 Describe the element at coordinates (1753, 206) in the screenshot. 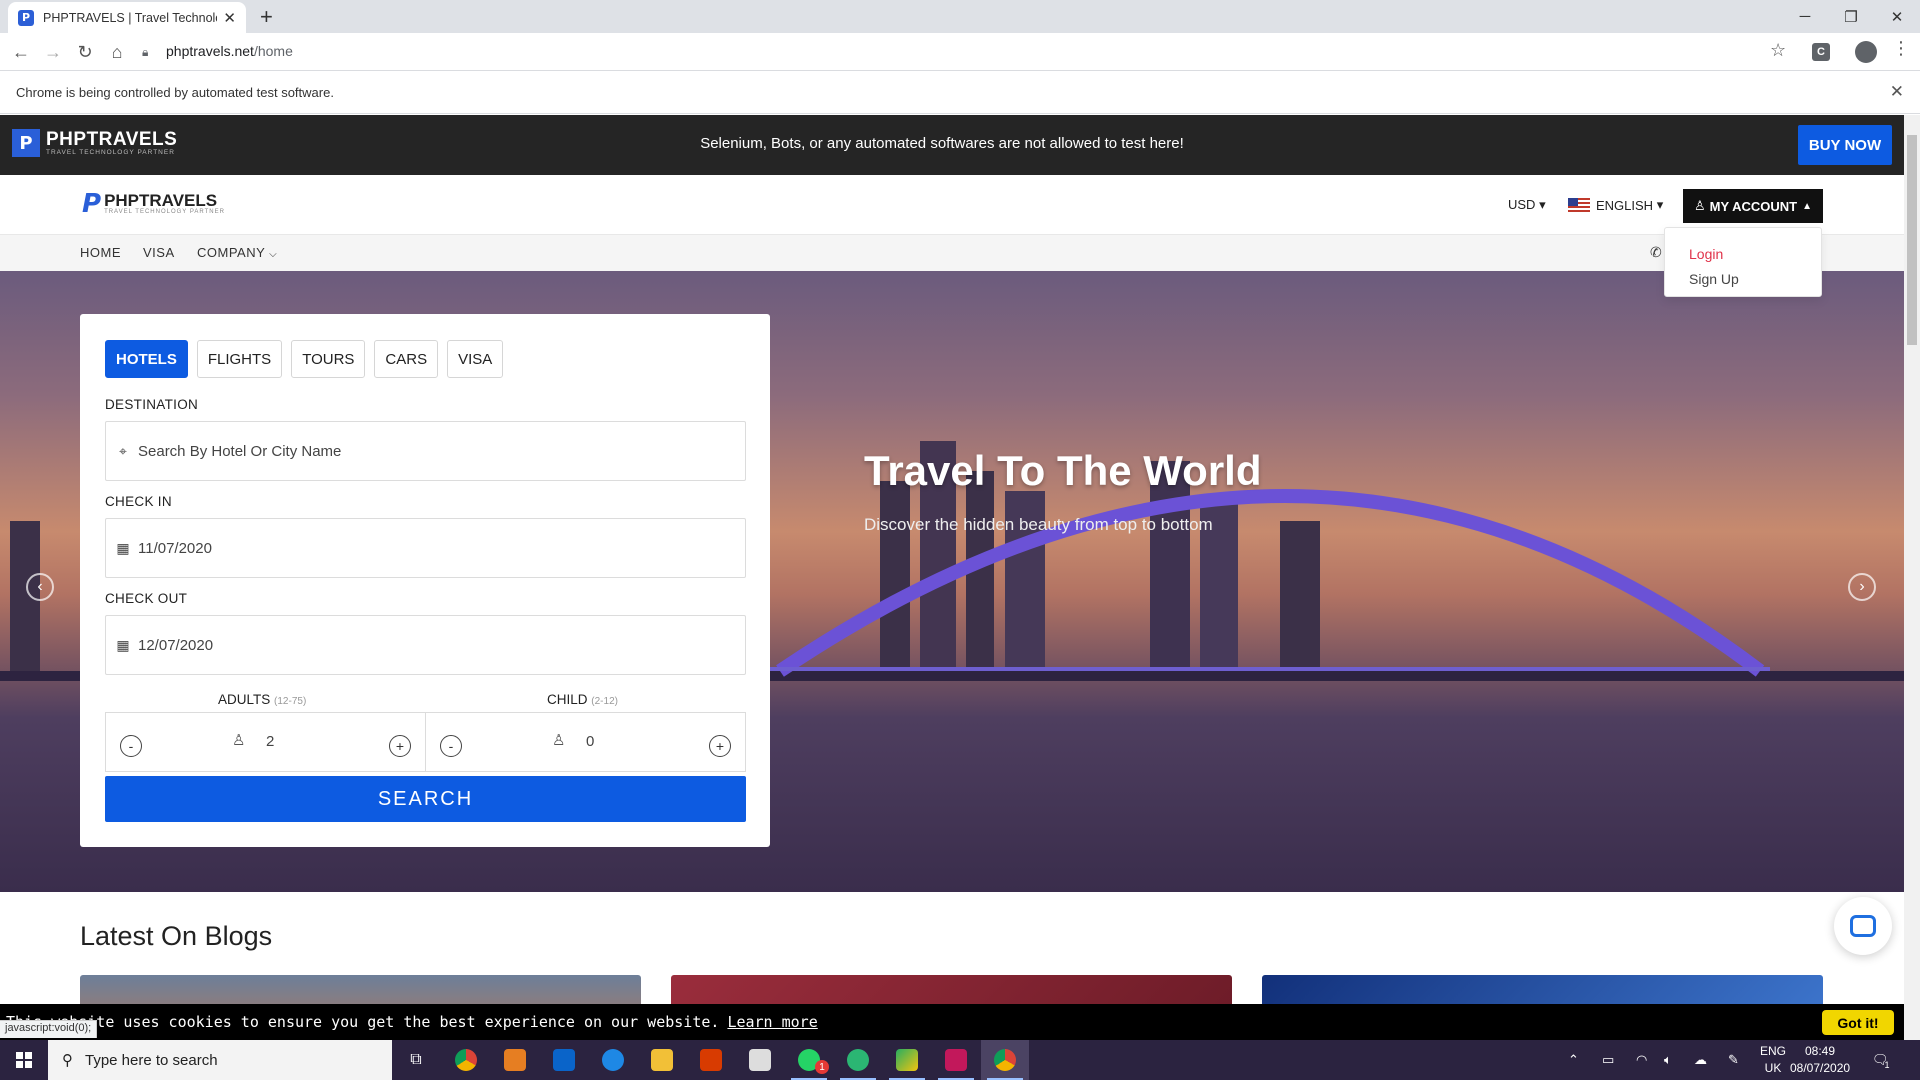

I see `my-account-button: ♙ MY ACCOUNT ▲` at that location.